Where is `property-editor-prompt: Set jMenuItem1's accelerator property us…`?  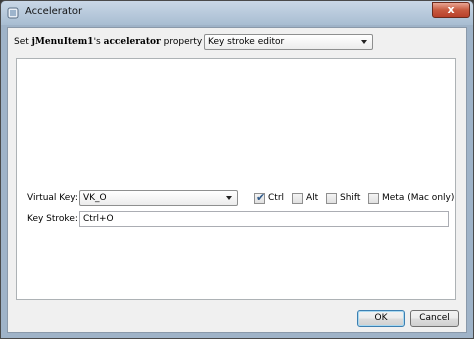
property-editor-prompt: Set jMenuItem1's accelerator property us… is located at coordinates (123, 42).